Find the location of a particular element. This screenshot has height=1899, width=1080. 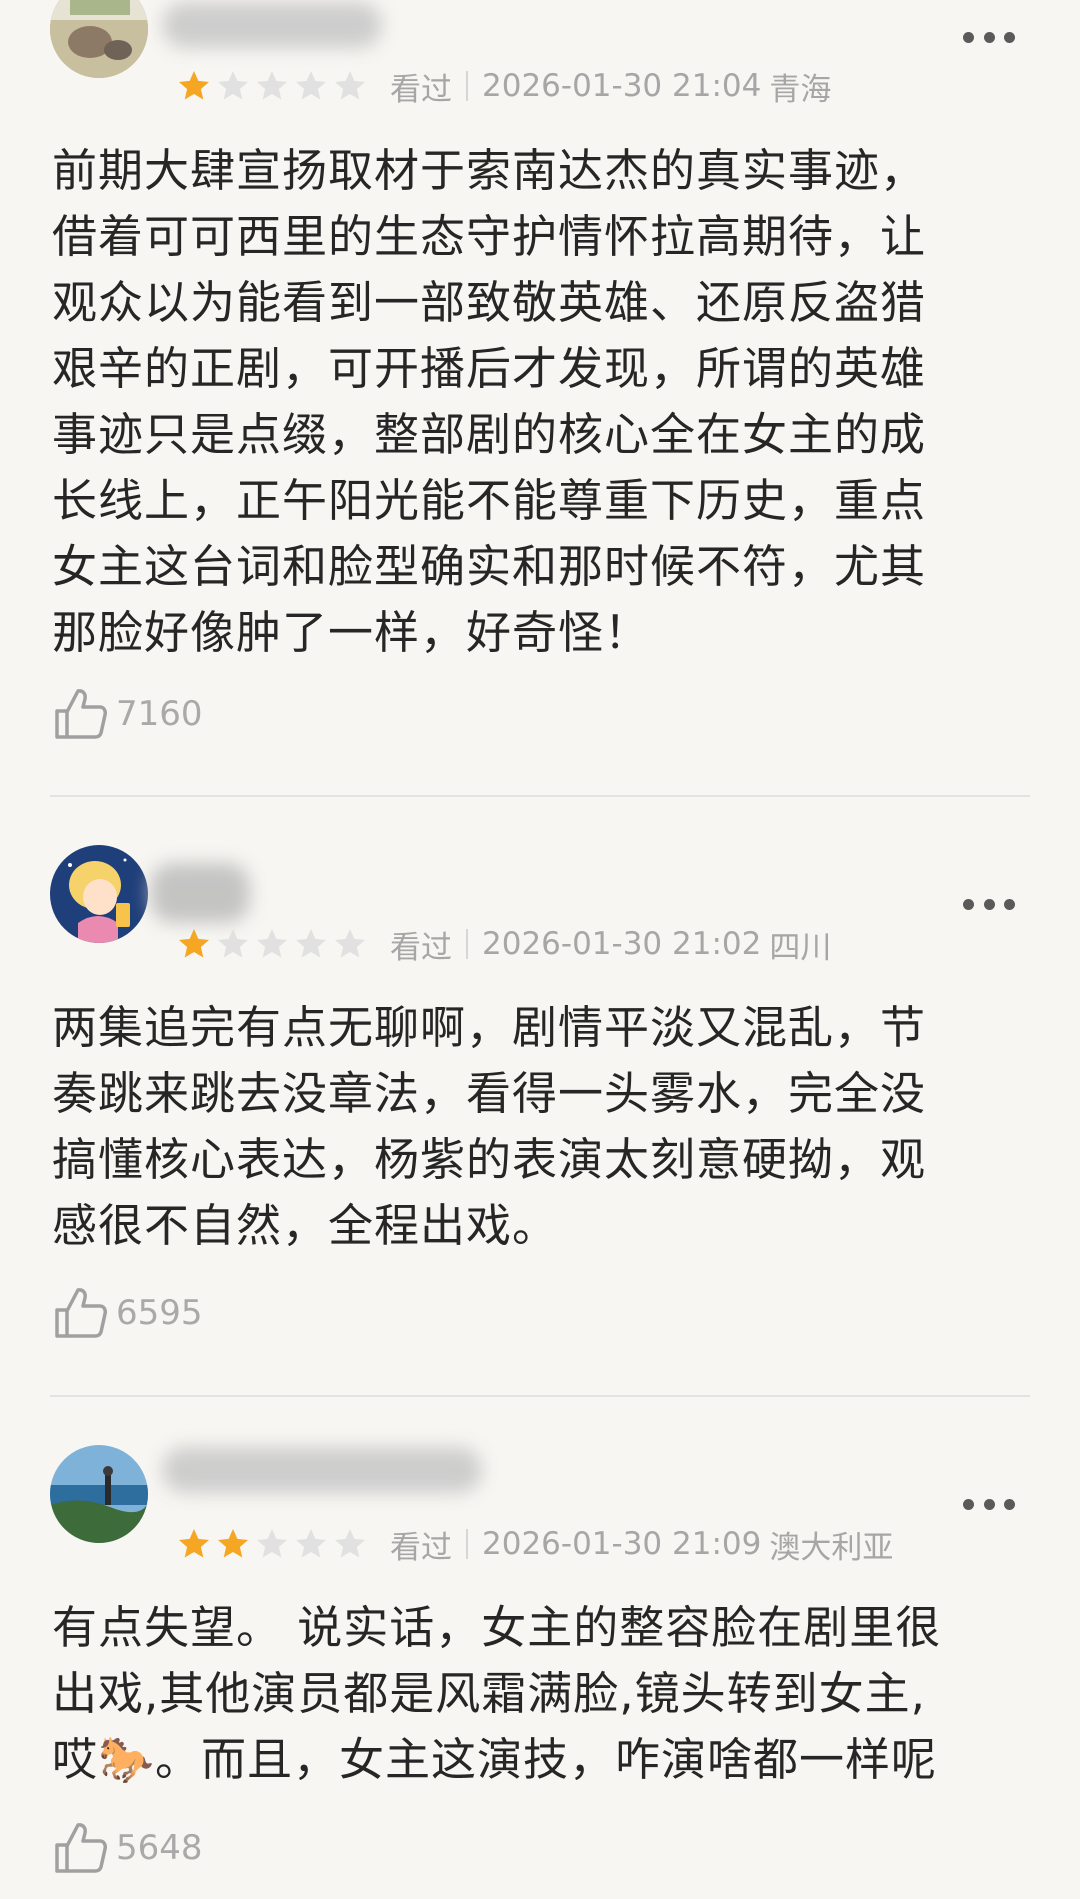

like-row: 7160 is located at coordinates (127, 714).